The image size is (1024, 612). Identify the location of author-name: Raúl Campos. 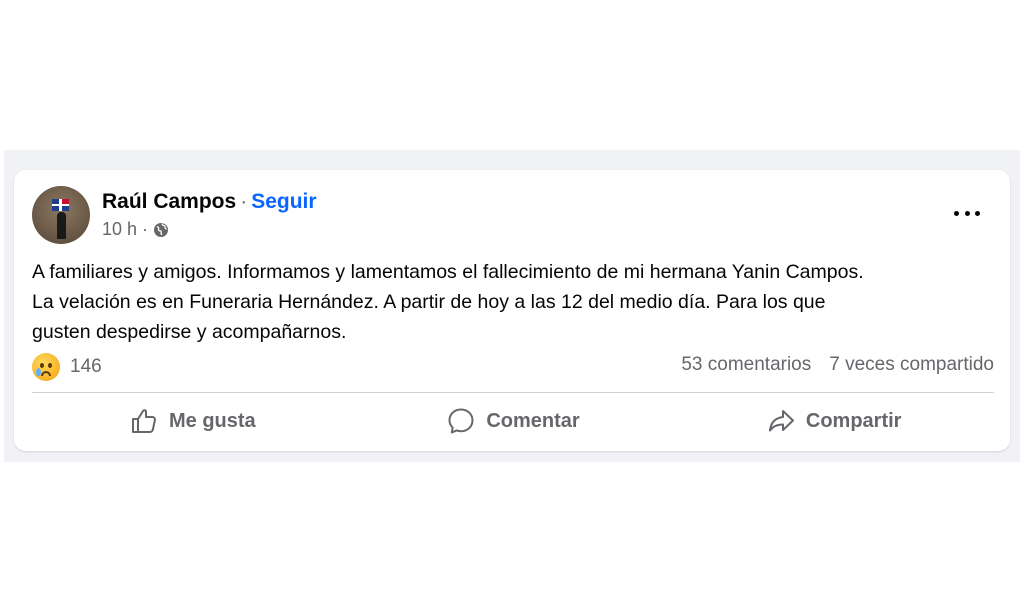
(169, 201).